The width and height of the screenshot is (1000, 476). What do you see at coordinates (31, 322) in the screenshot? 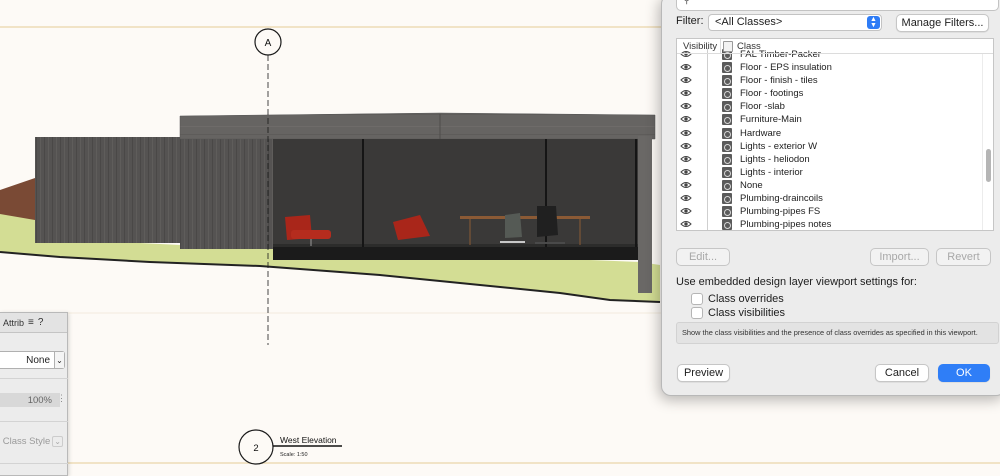
I see `hamburger-menu-icon: ≡` at bounding box center [31, 322].